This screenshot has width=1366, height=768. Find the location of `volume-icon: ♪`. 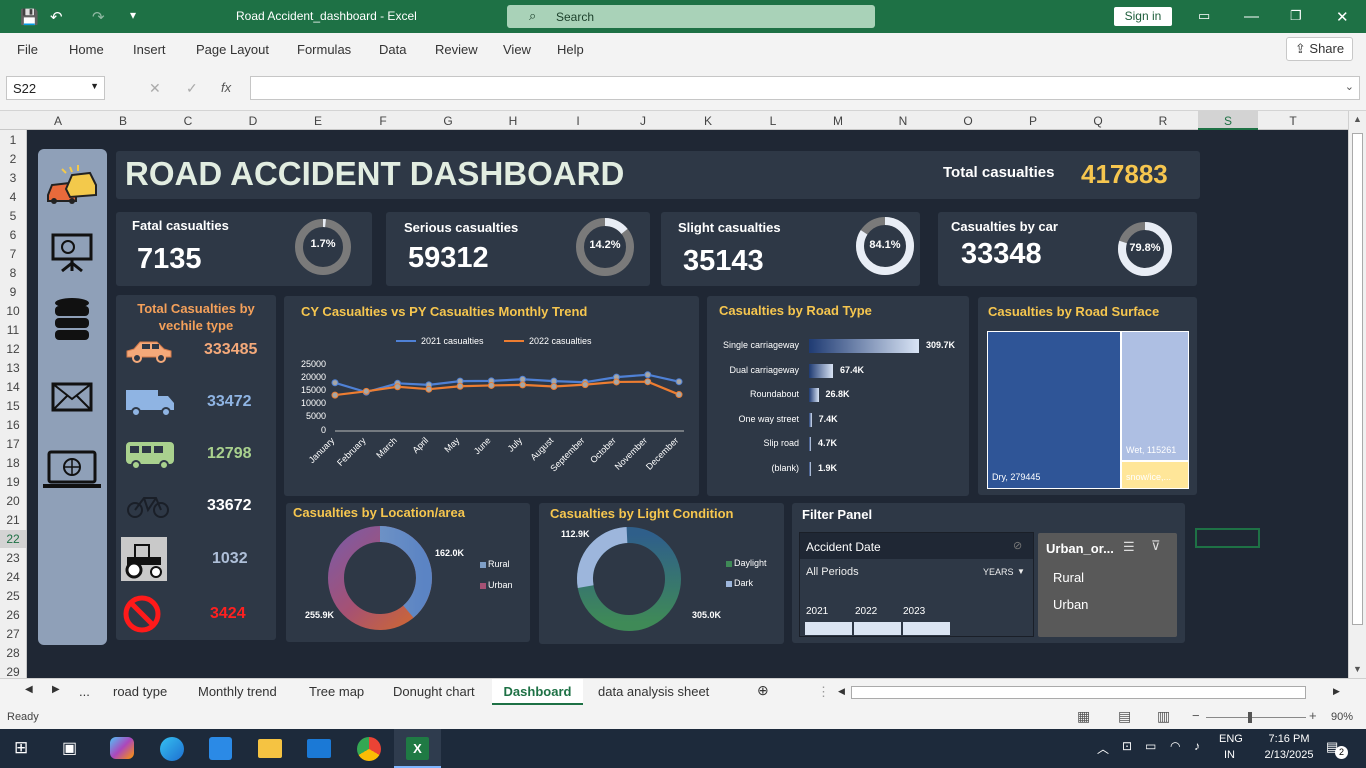

volume-icon: ♪ is located at coordinates (1197, 746).